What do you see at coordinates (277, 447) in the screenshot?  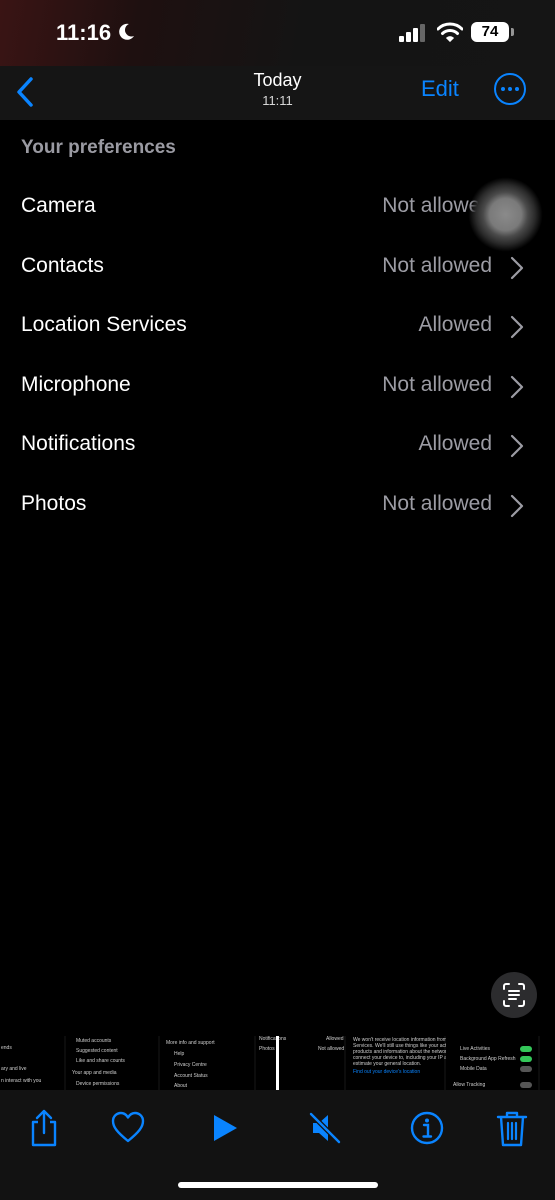 I see `preference-row-notifications: Notifications Allowed` at bounding box center [277, 447].